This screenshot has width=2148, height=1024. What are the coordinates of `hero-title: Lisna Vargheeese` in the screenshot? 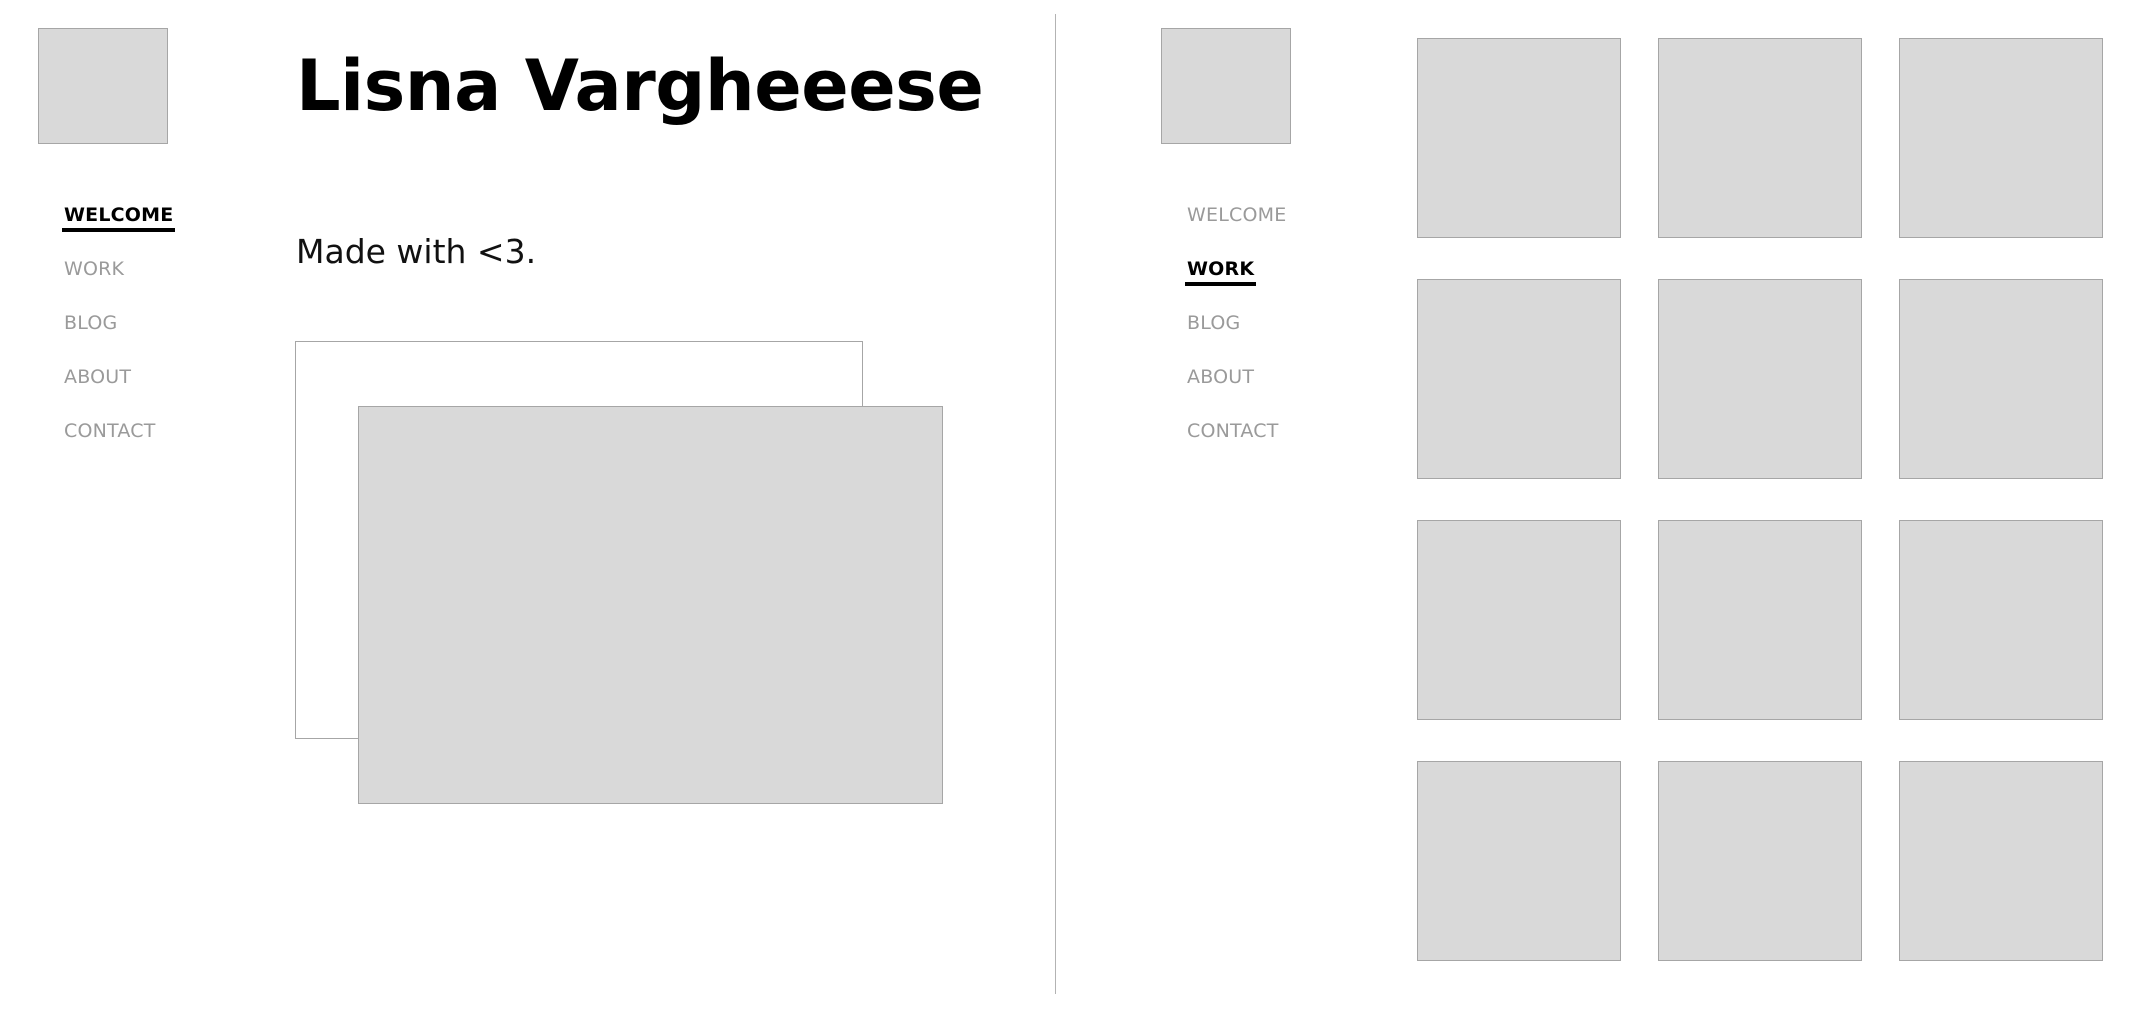 It's located at (640, 86).